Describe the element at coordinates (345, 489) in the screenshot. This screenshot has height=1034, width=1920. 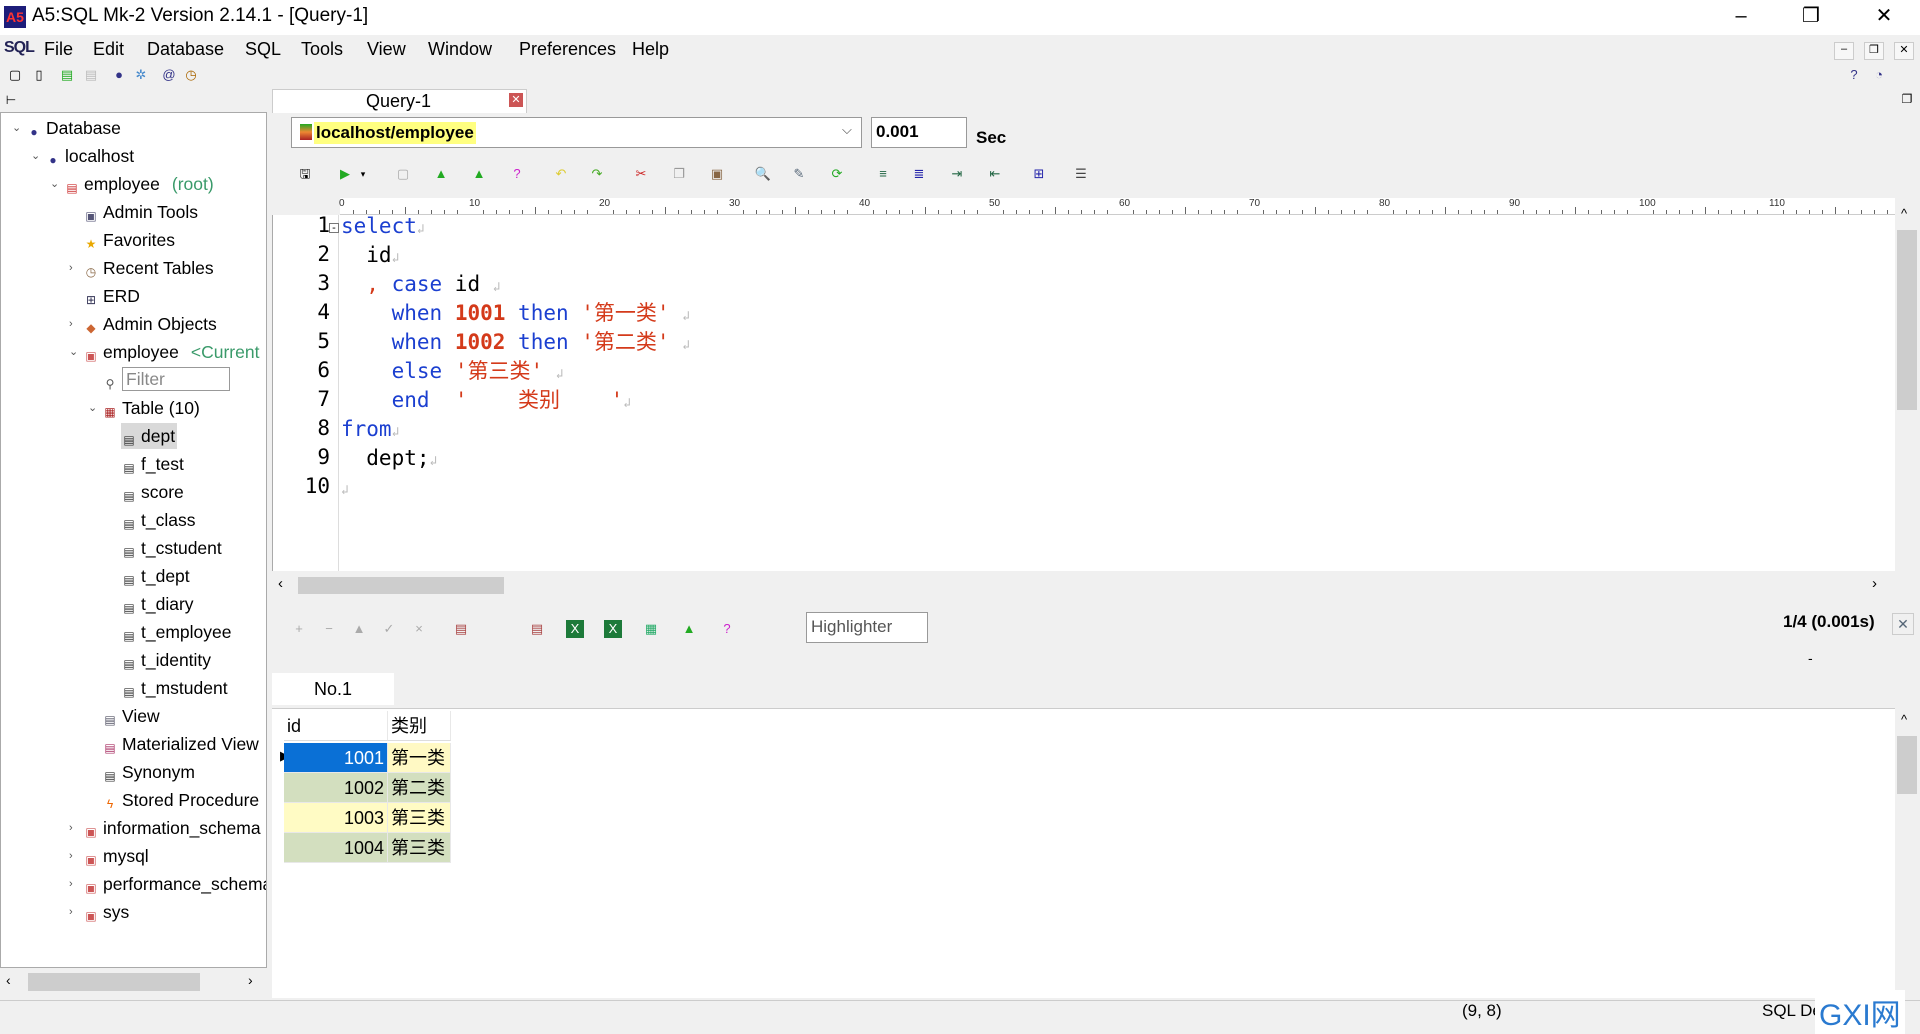
I see `code-line: ↲` at that location.